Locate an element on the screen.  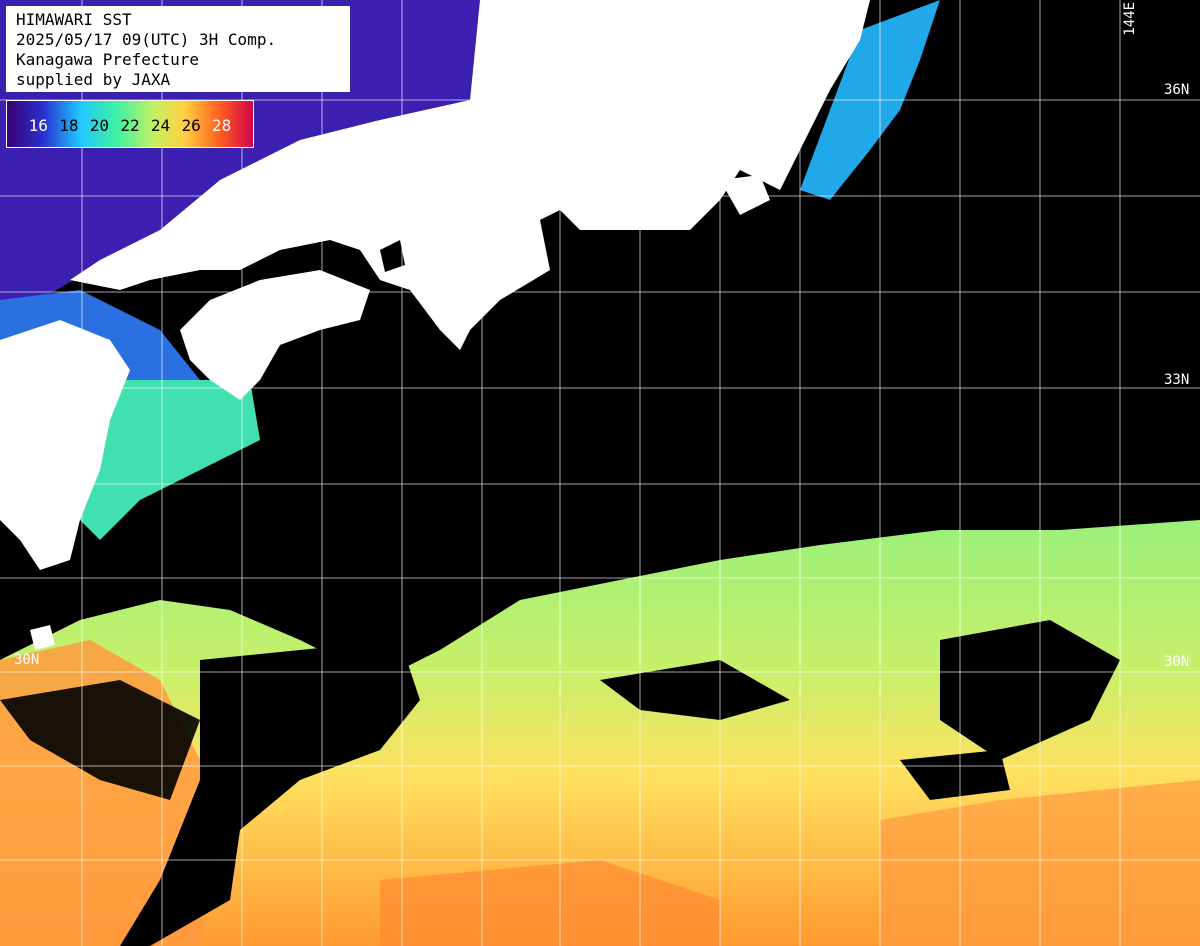
legend-labels: 16 18 20 22 24 26 28 is located at coordinates (130, 125).